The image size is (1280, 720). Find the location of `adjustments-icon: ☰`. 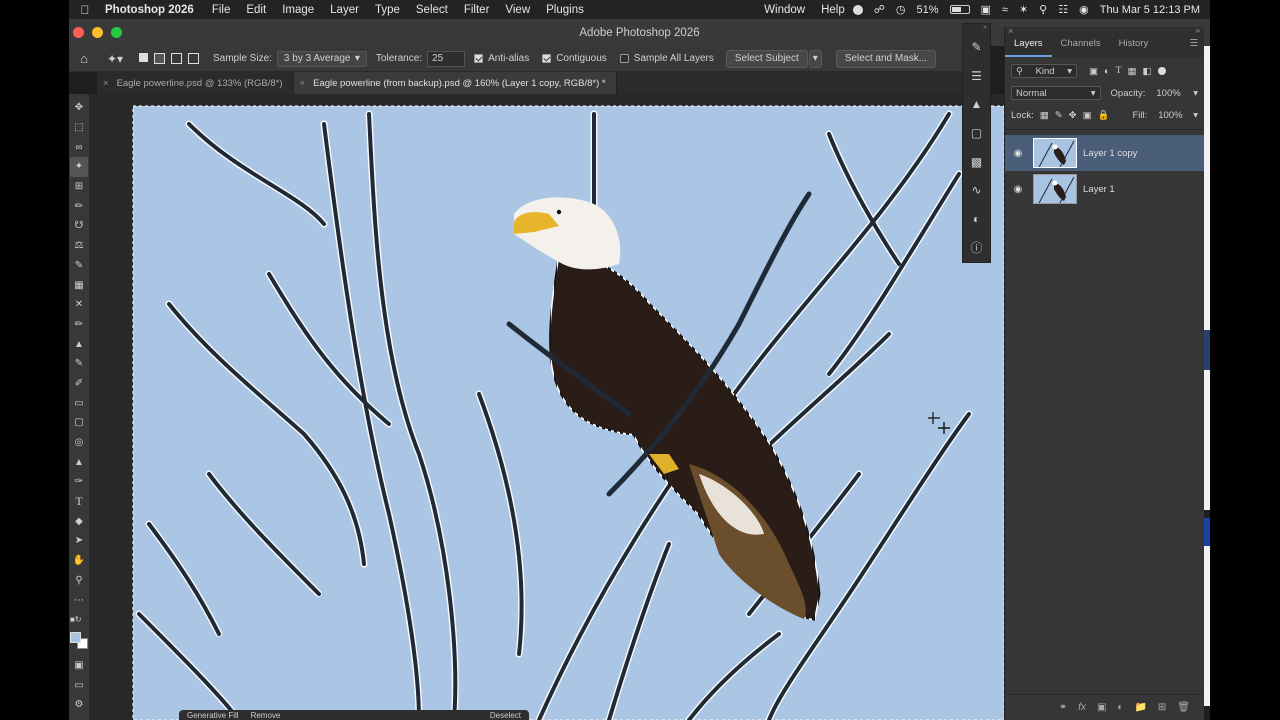

adjustments-icon: ☰ is located at coordinates (977, 75).